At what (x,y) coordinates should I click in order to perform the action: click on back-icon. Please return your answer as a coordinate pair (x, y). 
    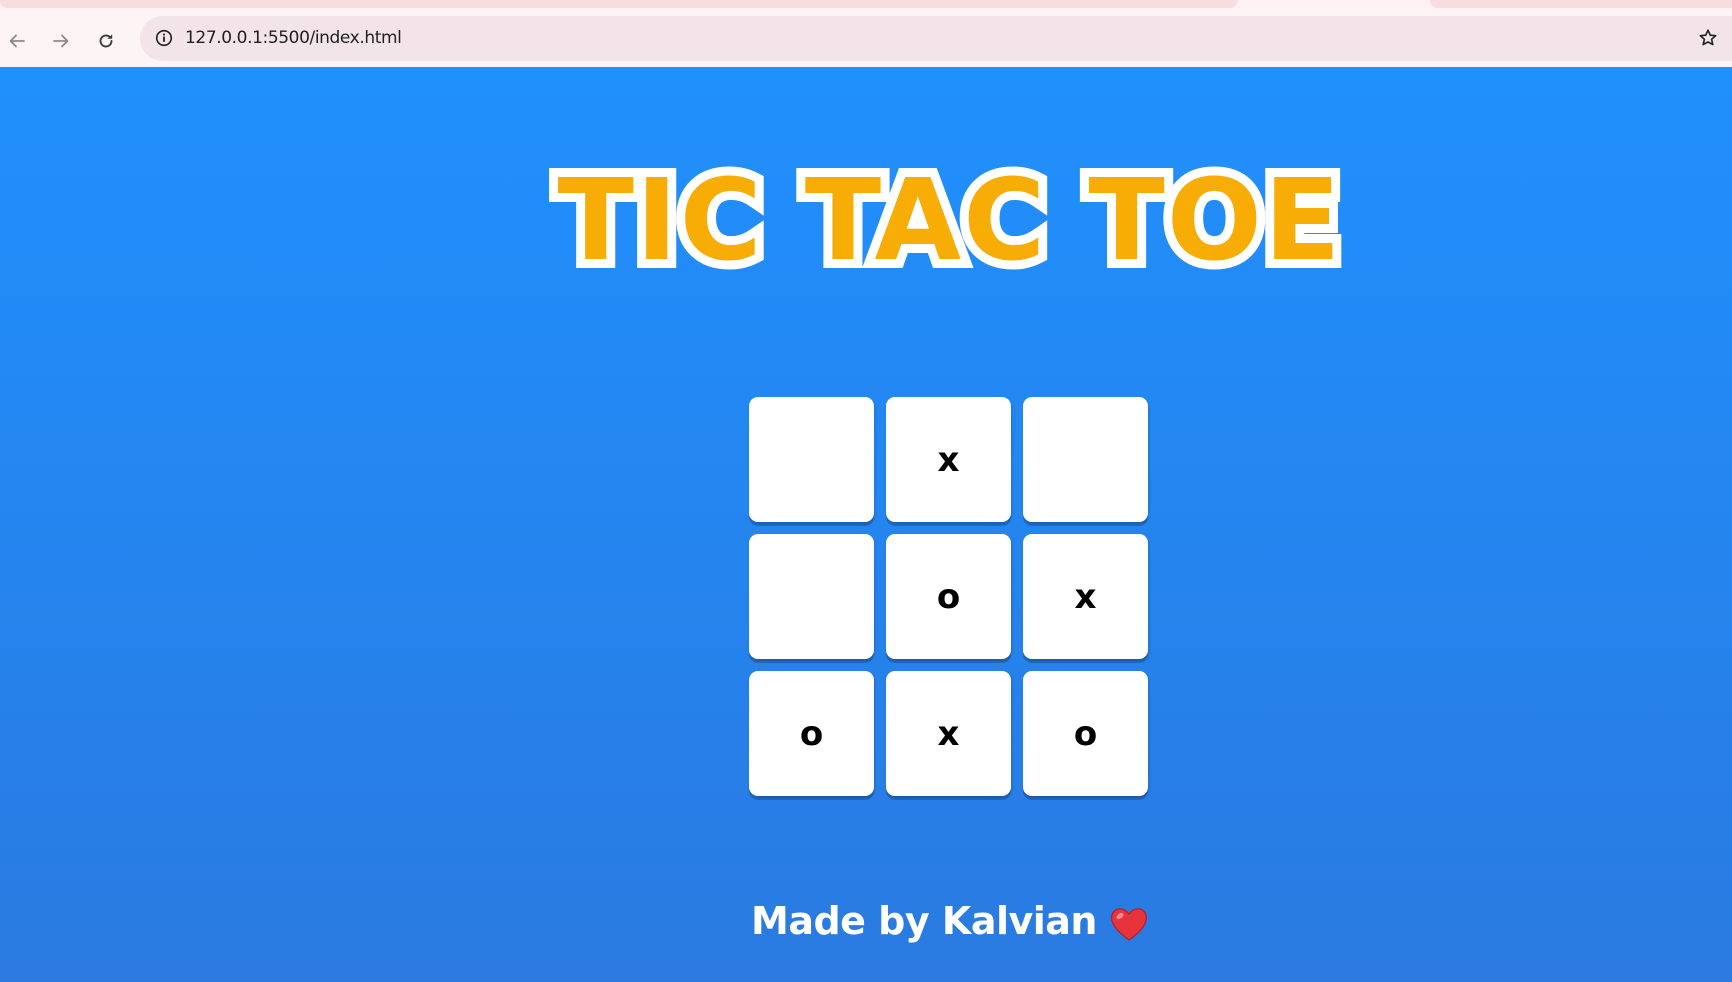
    Looking at the image, I should click on (17, 41).